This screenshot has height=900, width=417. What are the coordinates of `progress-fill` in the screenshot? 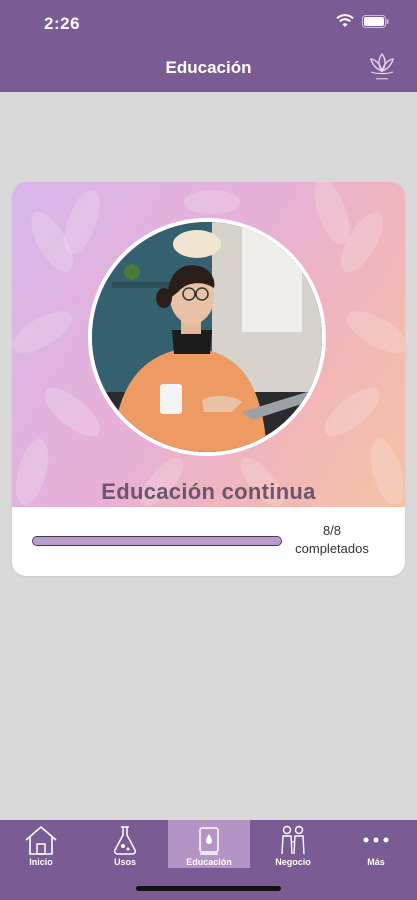 It's located at (157, 541).